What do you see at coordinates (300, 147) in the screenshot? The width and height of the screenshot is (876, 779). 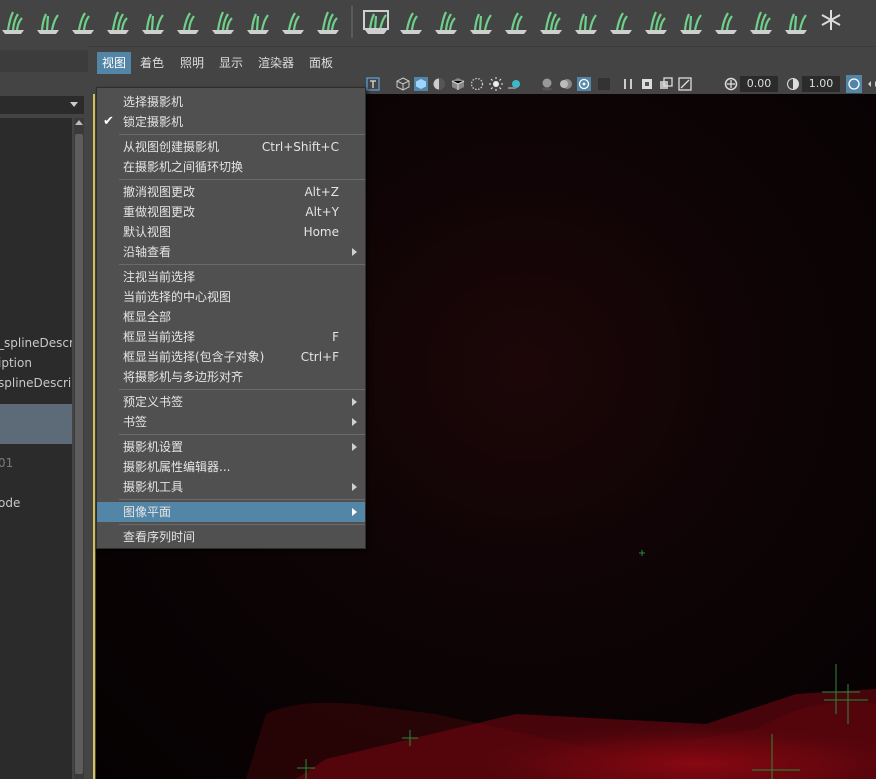 I see `menu-item-shortcut: Ctrl+Shift+C` at bounding box center [300, 147].